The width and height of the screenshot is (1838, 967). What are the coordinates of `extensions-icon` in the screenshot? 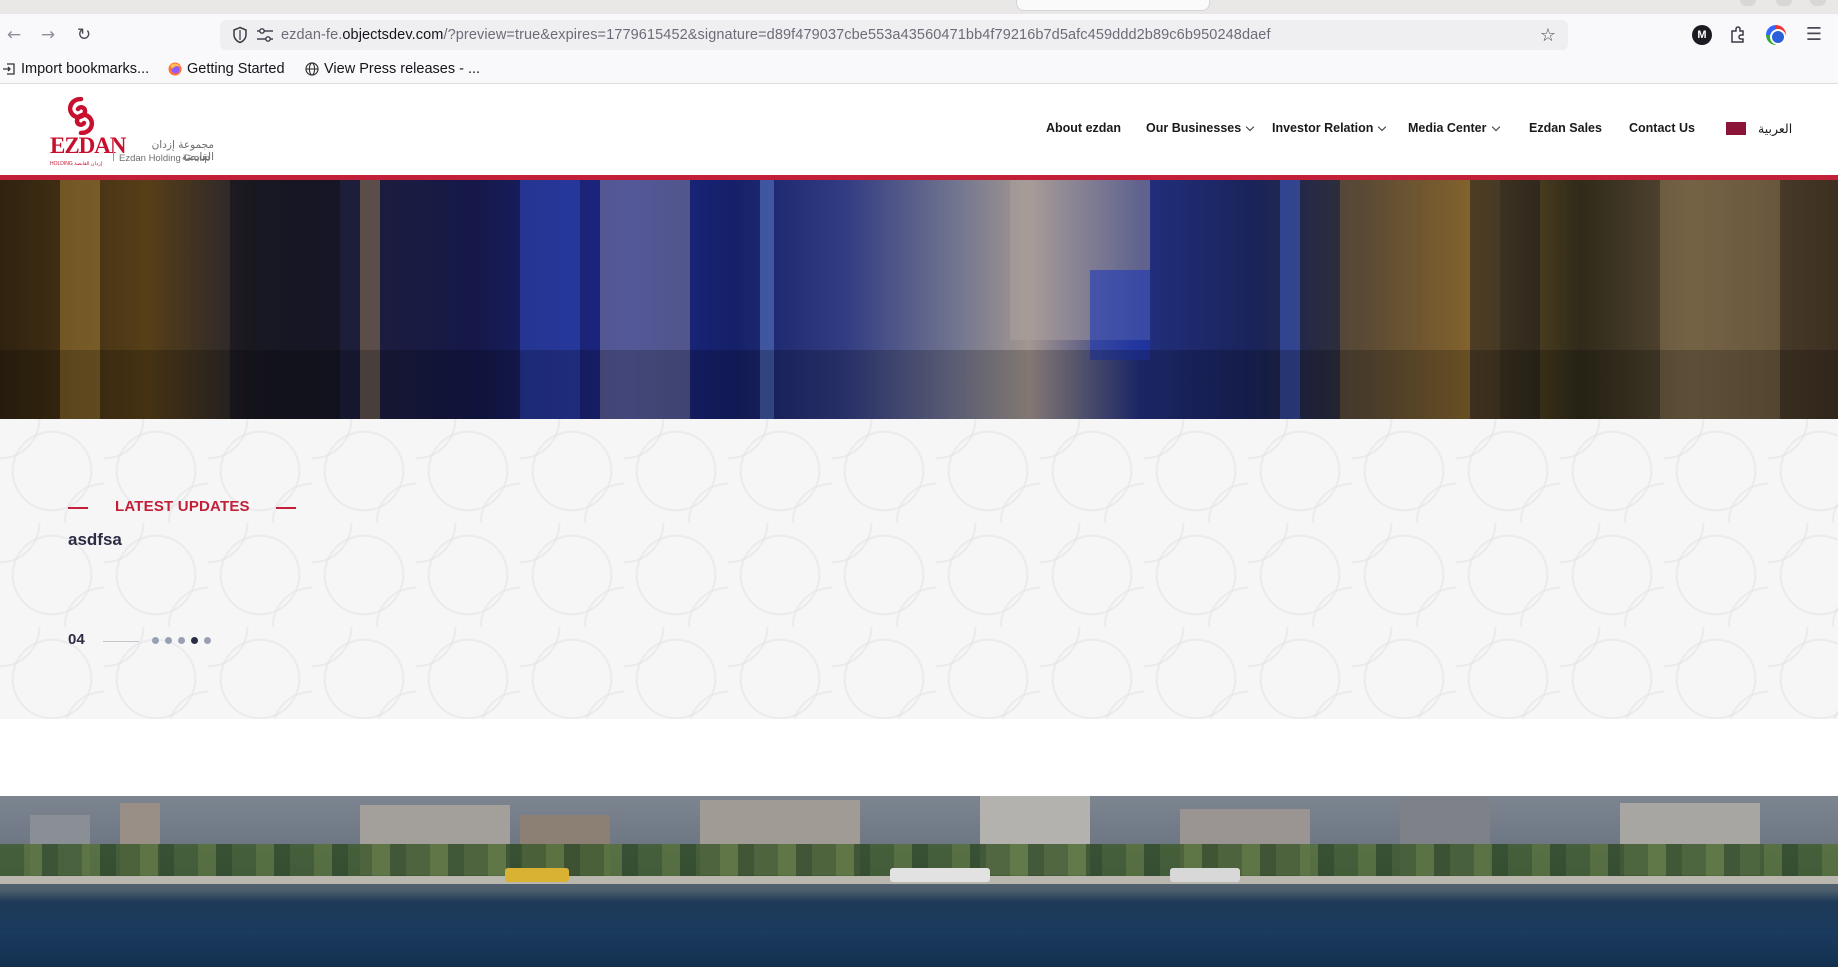 It's located at (1738, 35).